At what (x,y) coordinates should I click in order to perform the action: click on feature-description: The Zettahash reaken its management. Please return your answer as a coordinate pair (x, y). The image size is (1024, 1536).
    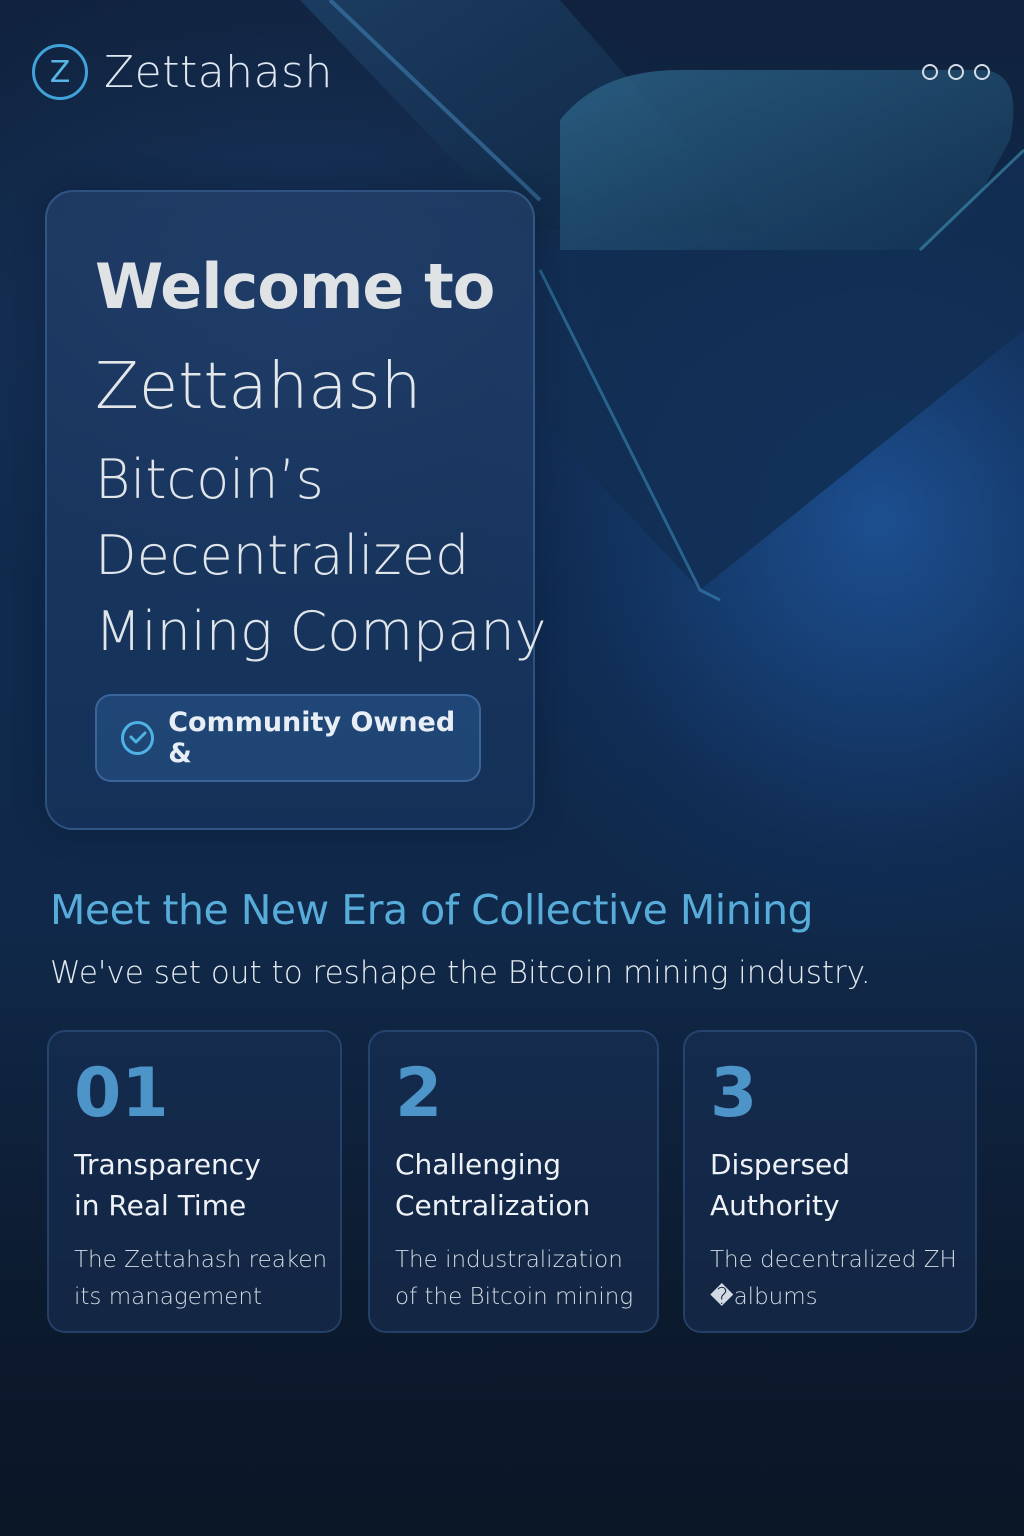
    Looking at the image, I should click on (200, 1279).